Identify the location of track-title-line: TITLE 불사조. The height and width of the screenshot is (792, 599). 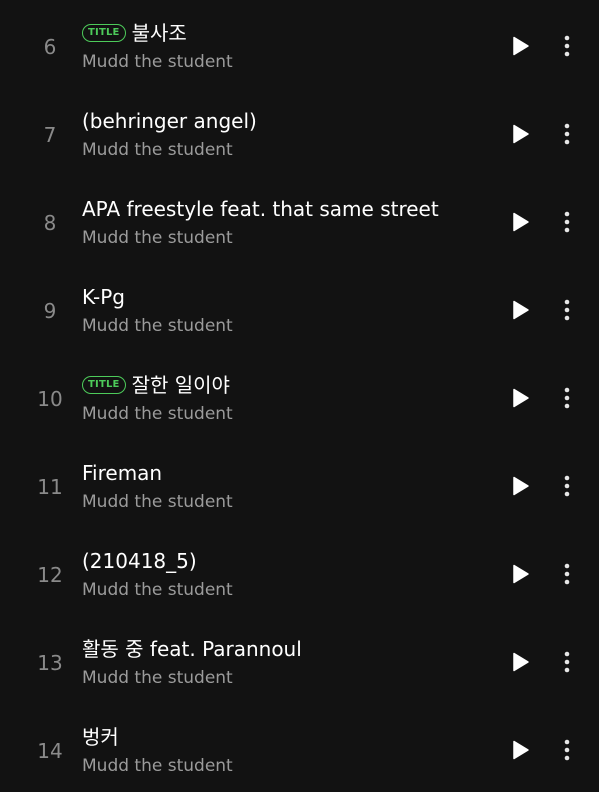
(134, 33).